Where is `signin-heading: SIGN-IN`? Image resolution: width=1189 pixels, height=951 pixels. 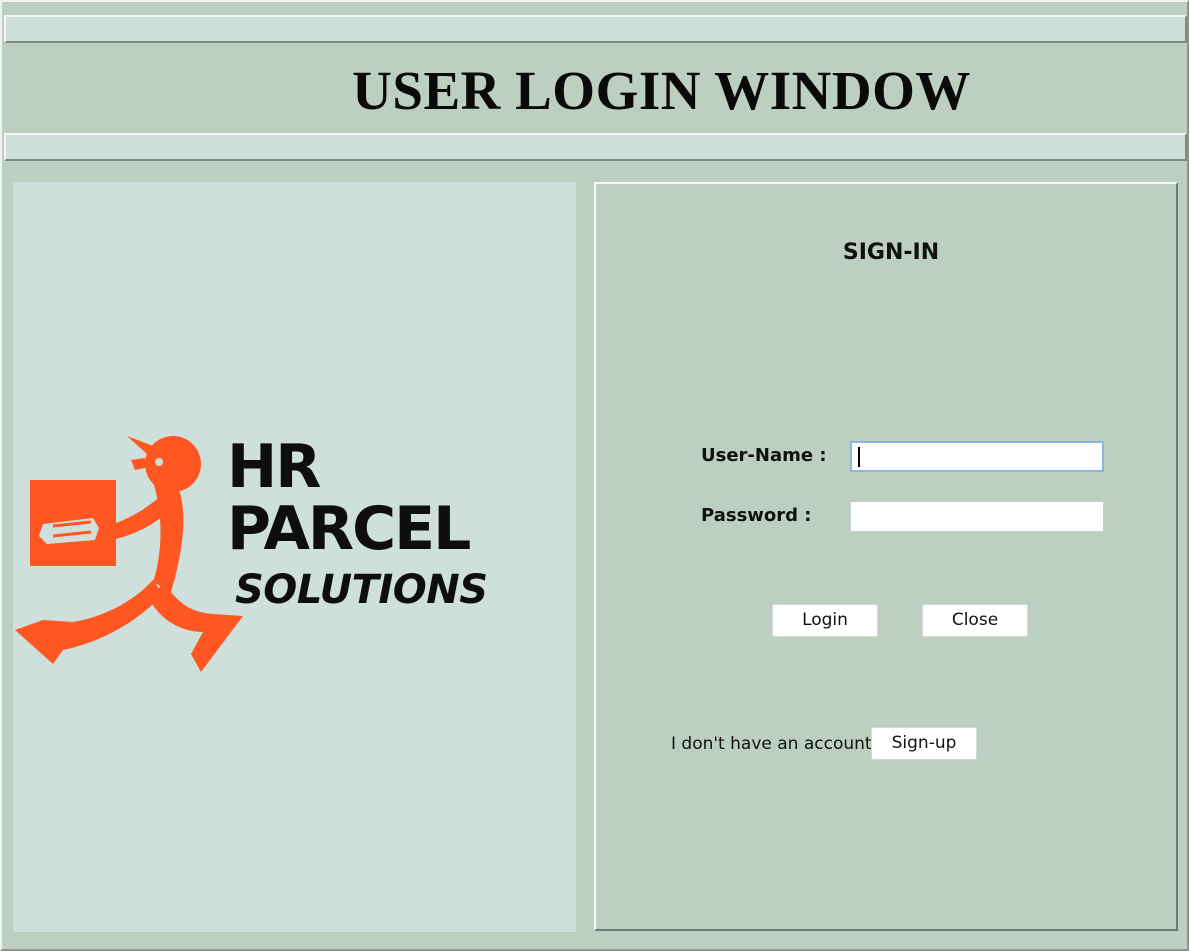
signin-heading: SIGN-IN is located at coordinates (891, 252).